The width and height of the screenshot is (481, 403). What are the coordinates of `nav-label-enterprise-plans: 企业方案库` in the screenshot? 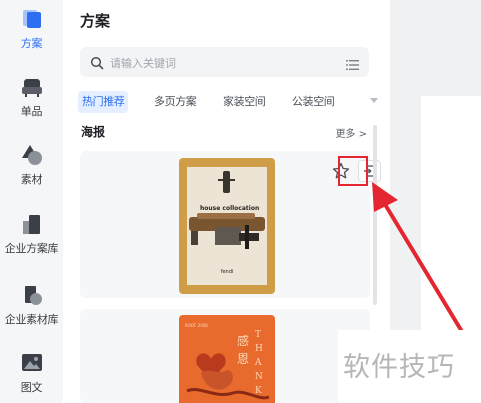 It's located at (31, 248).